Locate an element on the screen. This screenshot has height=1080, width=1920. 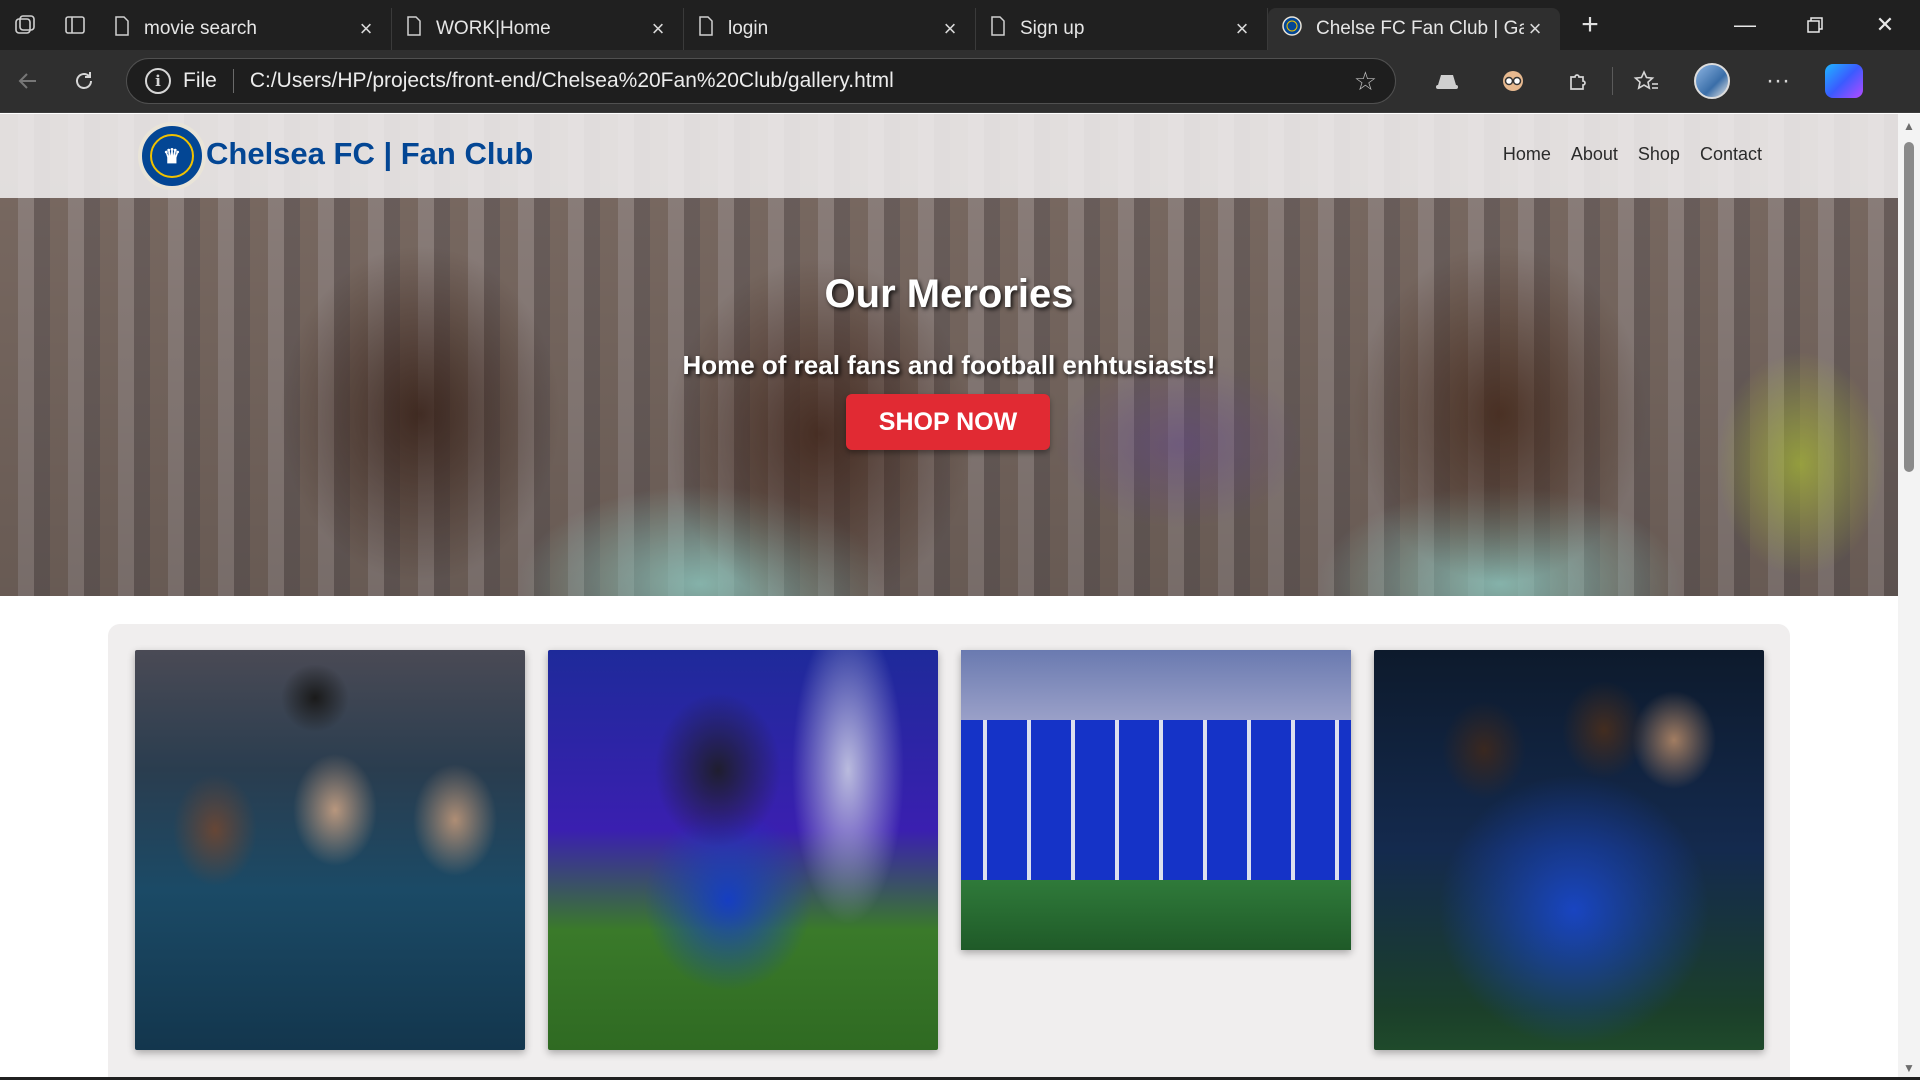
extension-glasses-icon is located at coordinates (1513, 81).